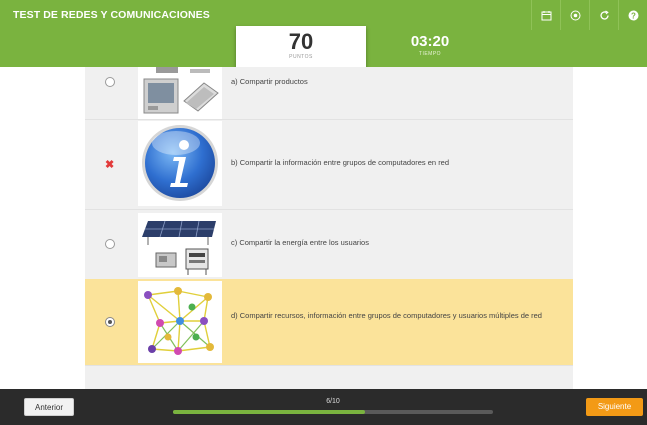  Describe the element at coordinates (110, 165) in the screenshot. I see `option-b-wrong-icon: ✖` at that location.